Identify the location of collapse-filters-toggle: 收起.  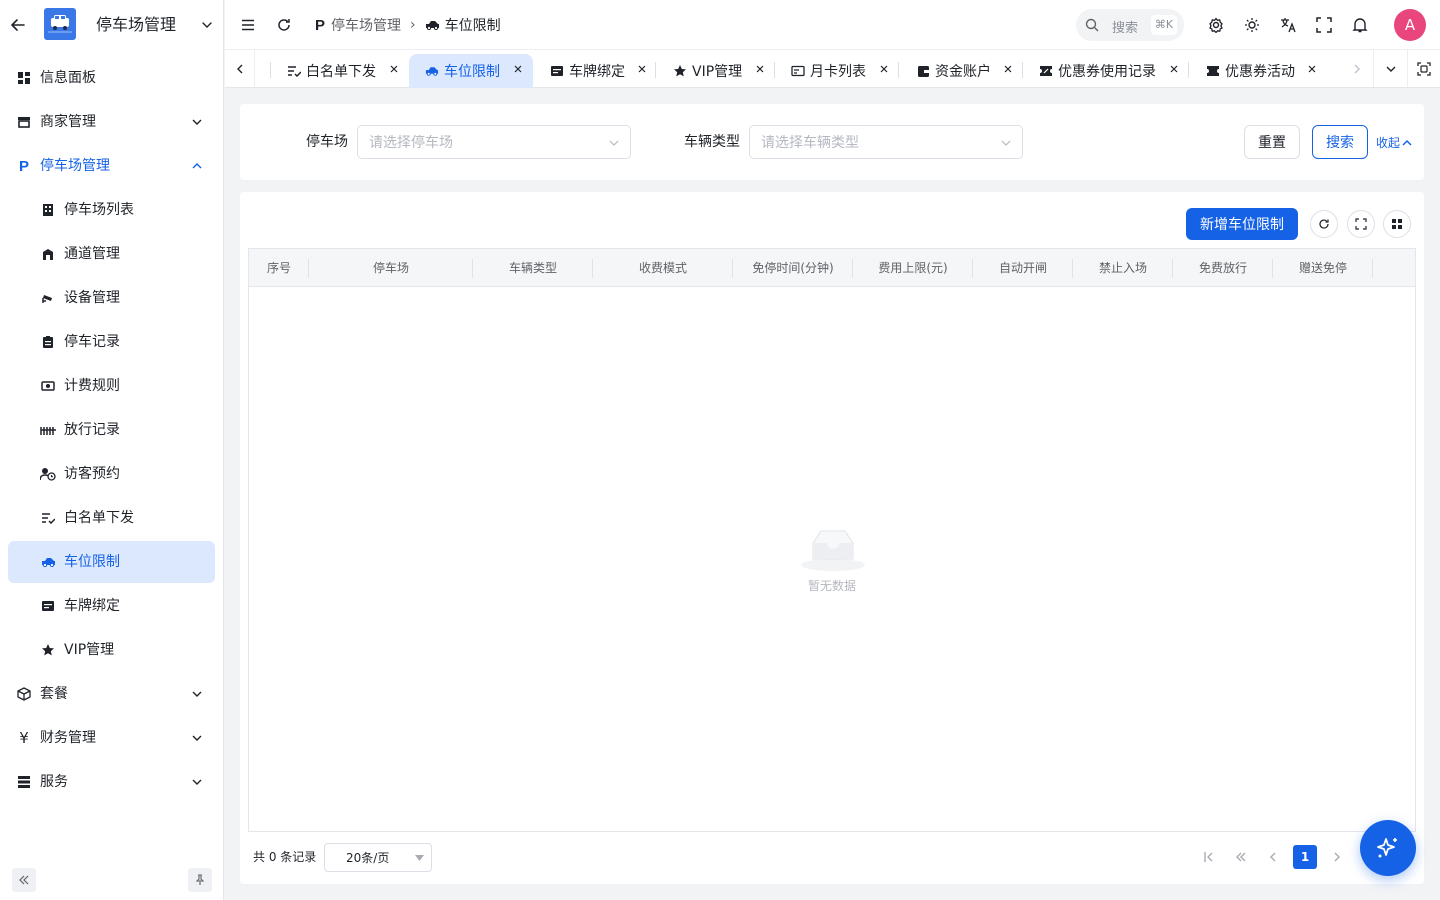
(1394, 142).